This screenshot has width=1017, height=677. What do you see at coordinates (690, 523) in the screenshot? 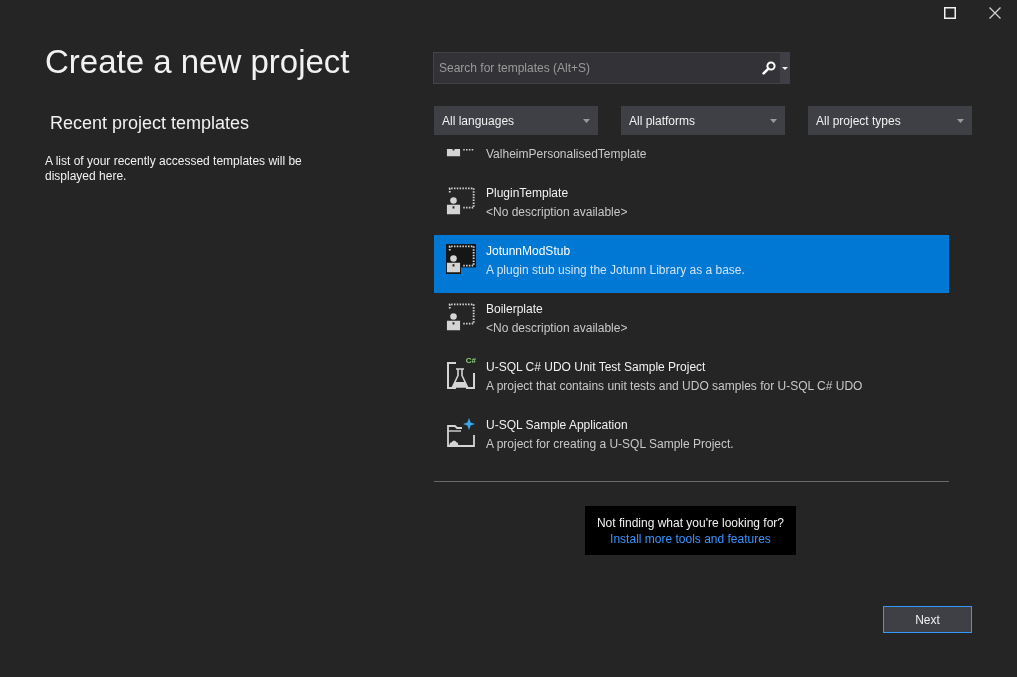
I see `help-prompt: Not finding what you're looking for?` at bounding box center [690, 523].